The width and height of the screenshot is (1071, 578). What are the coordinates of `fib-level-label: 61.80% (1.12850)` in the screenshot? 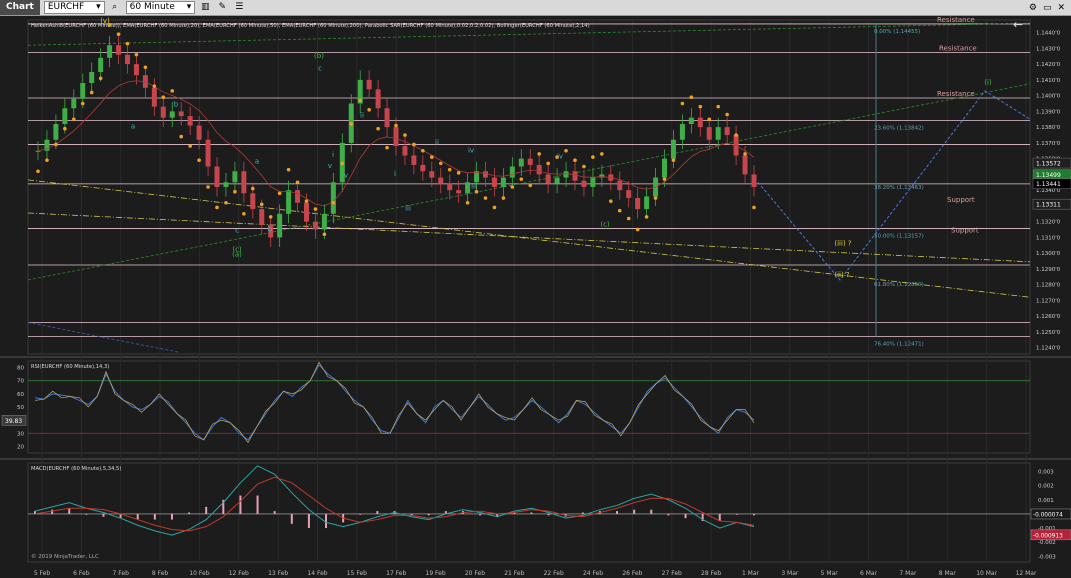 It's located at (899, 285).